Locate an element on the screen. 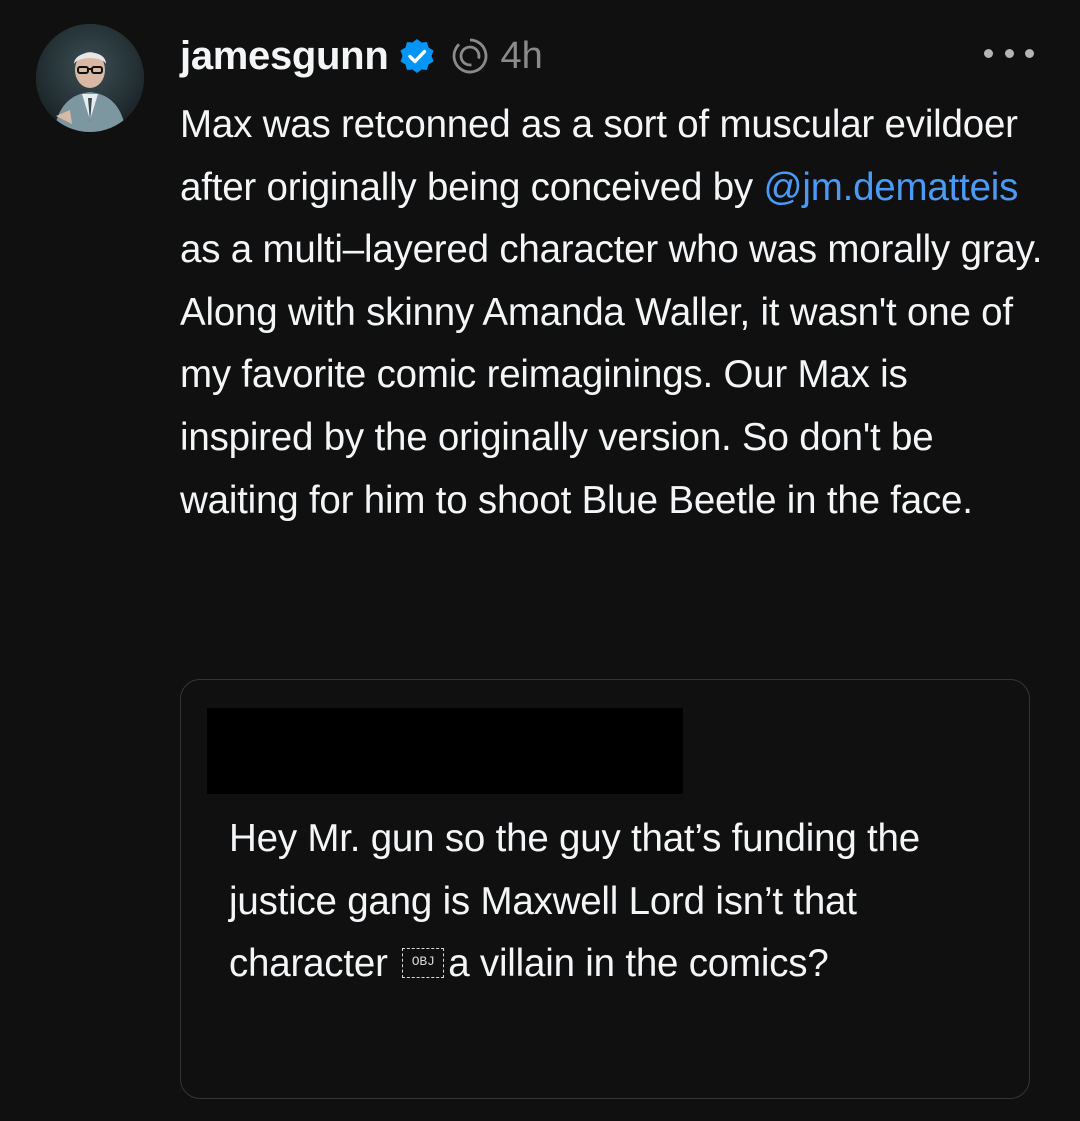  object-replacement-glyph: OBJ is located at coordinates (423, 963).